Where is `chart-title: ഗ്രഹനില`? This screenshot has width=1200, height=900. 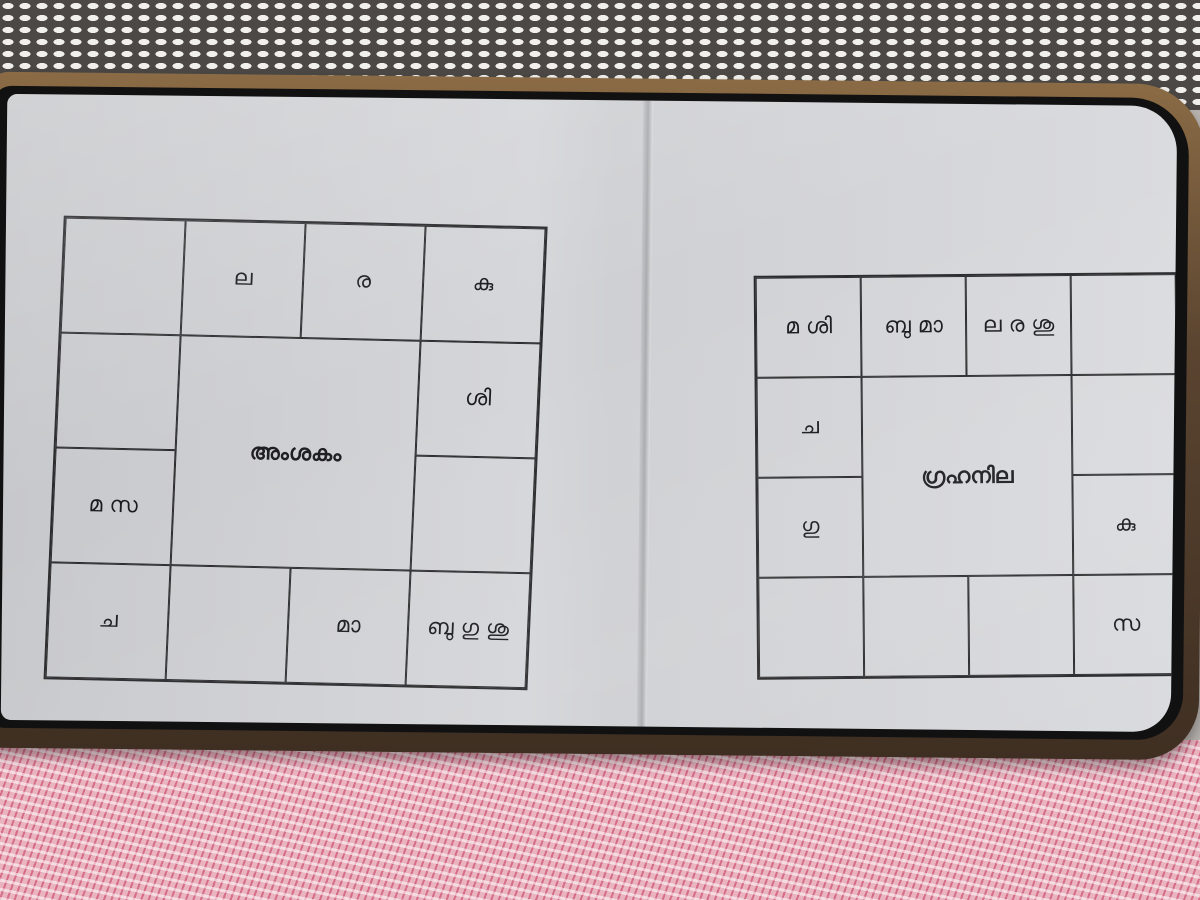 chart-title: ഗ്രഹനില is located at coordinates (967, 476).